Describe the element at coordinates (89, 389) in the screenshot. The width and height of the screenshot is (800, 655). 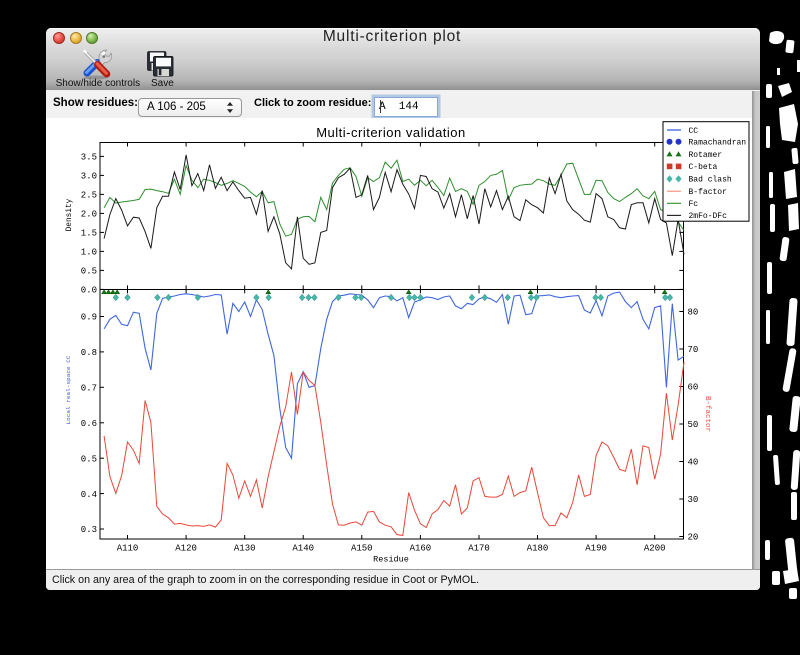
I see `svg-text: 0.7` at that location.